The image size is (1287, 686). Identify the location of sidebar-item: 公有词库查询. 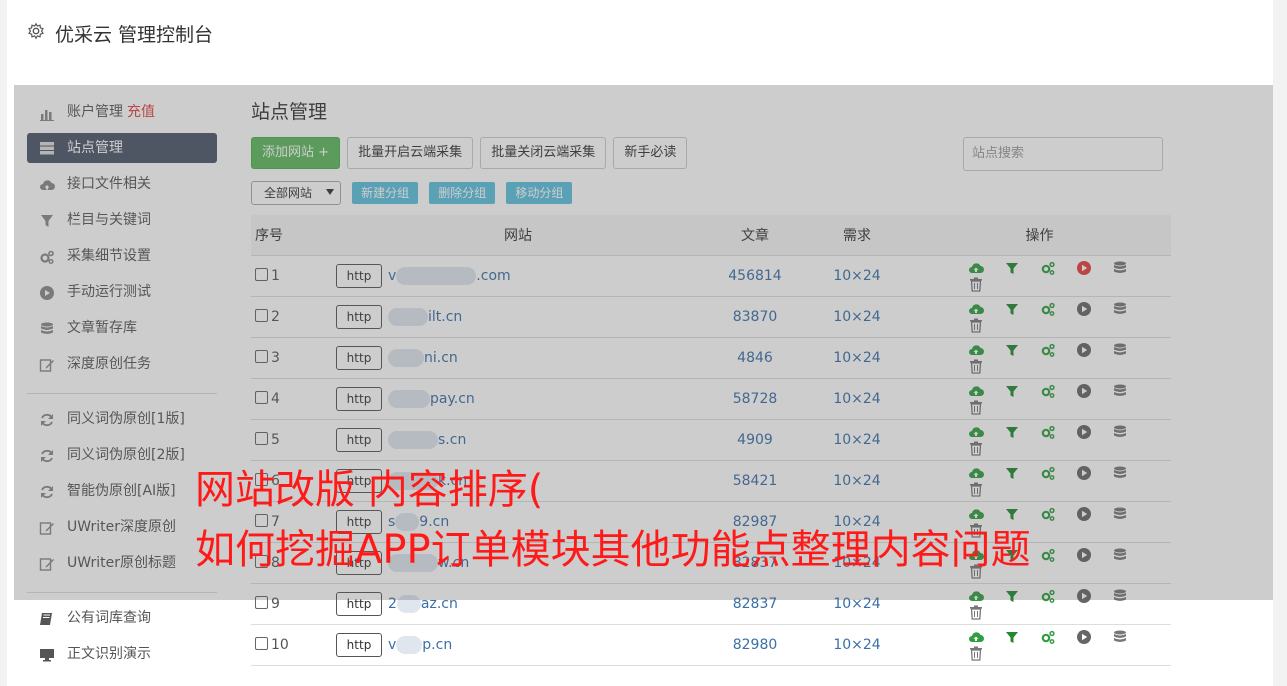
(122, 621).